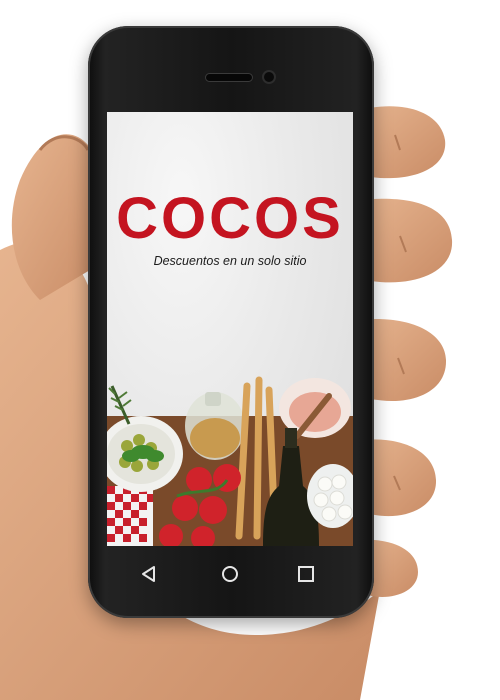 This screenshot has height=700, width=500. Describe the element at coordinates (229, 77) in the screenshot. I see `earpiece-speaker` at that location.